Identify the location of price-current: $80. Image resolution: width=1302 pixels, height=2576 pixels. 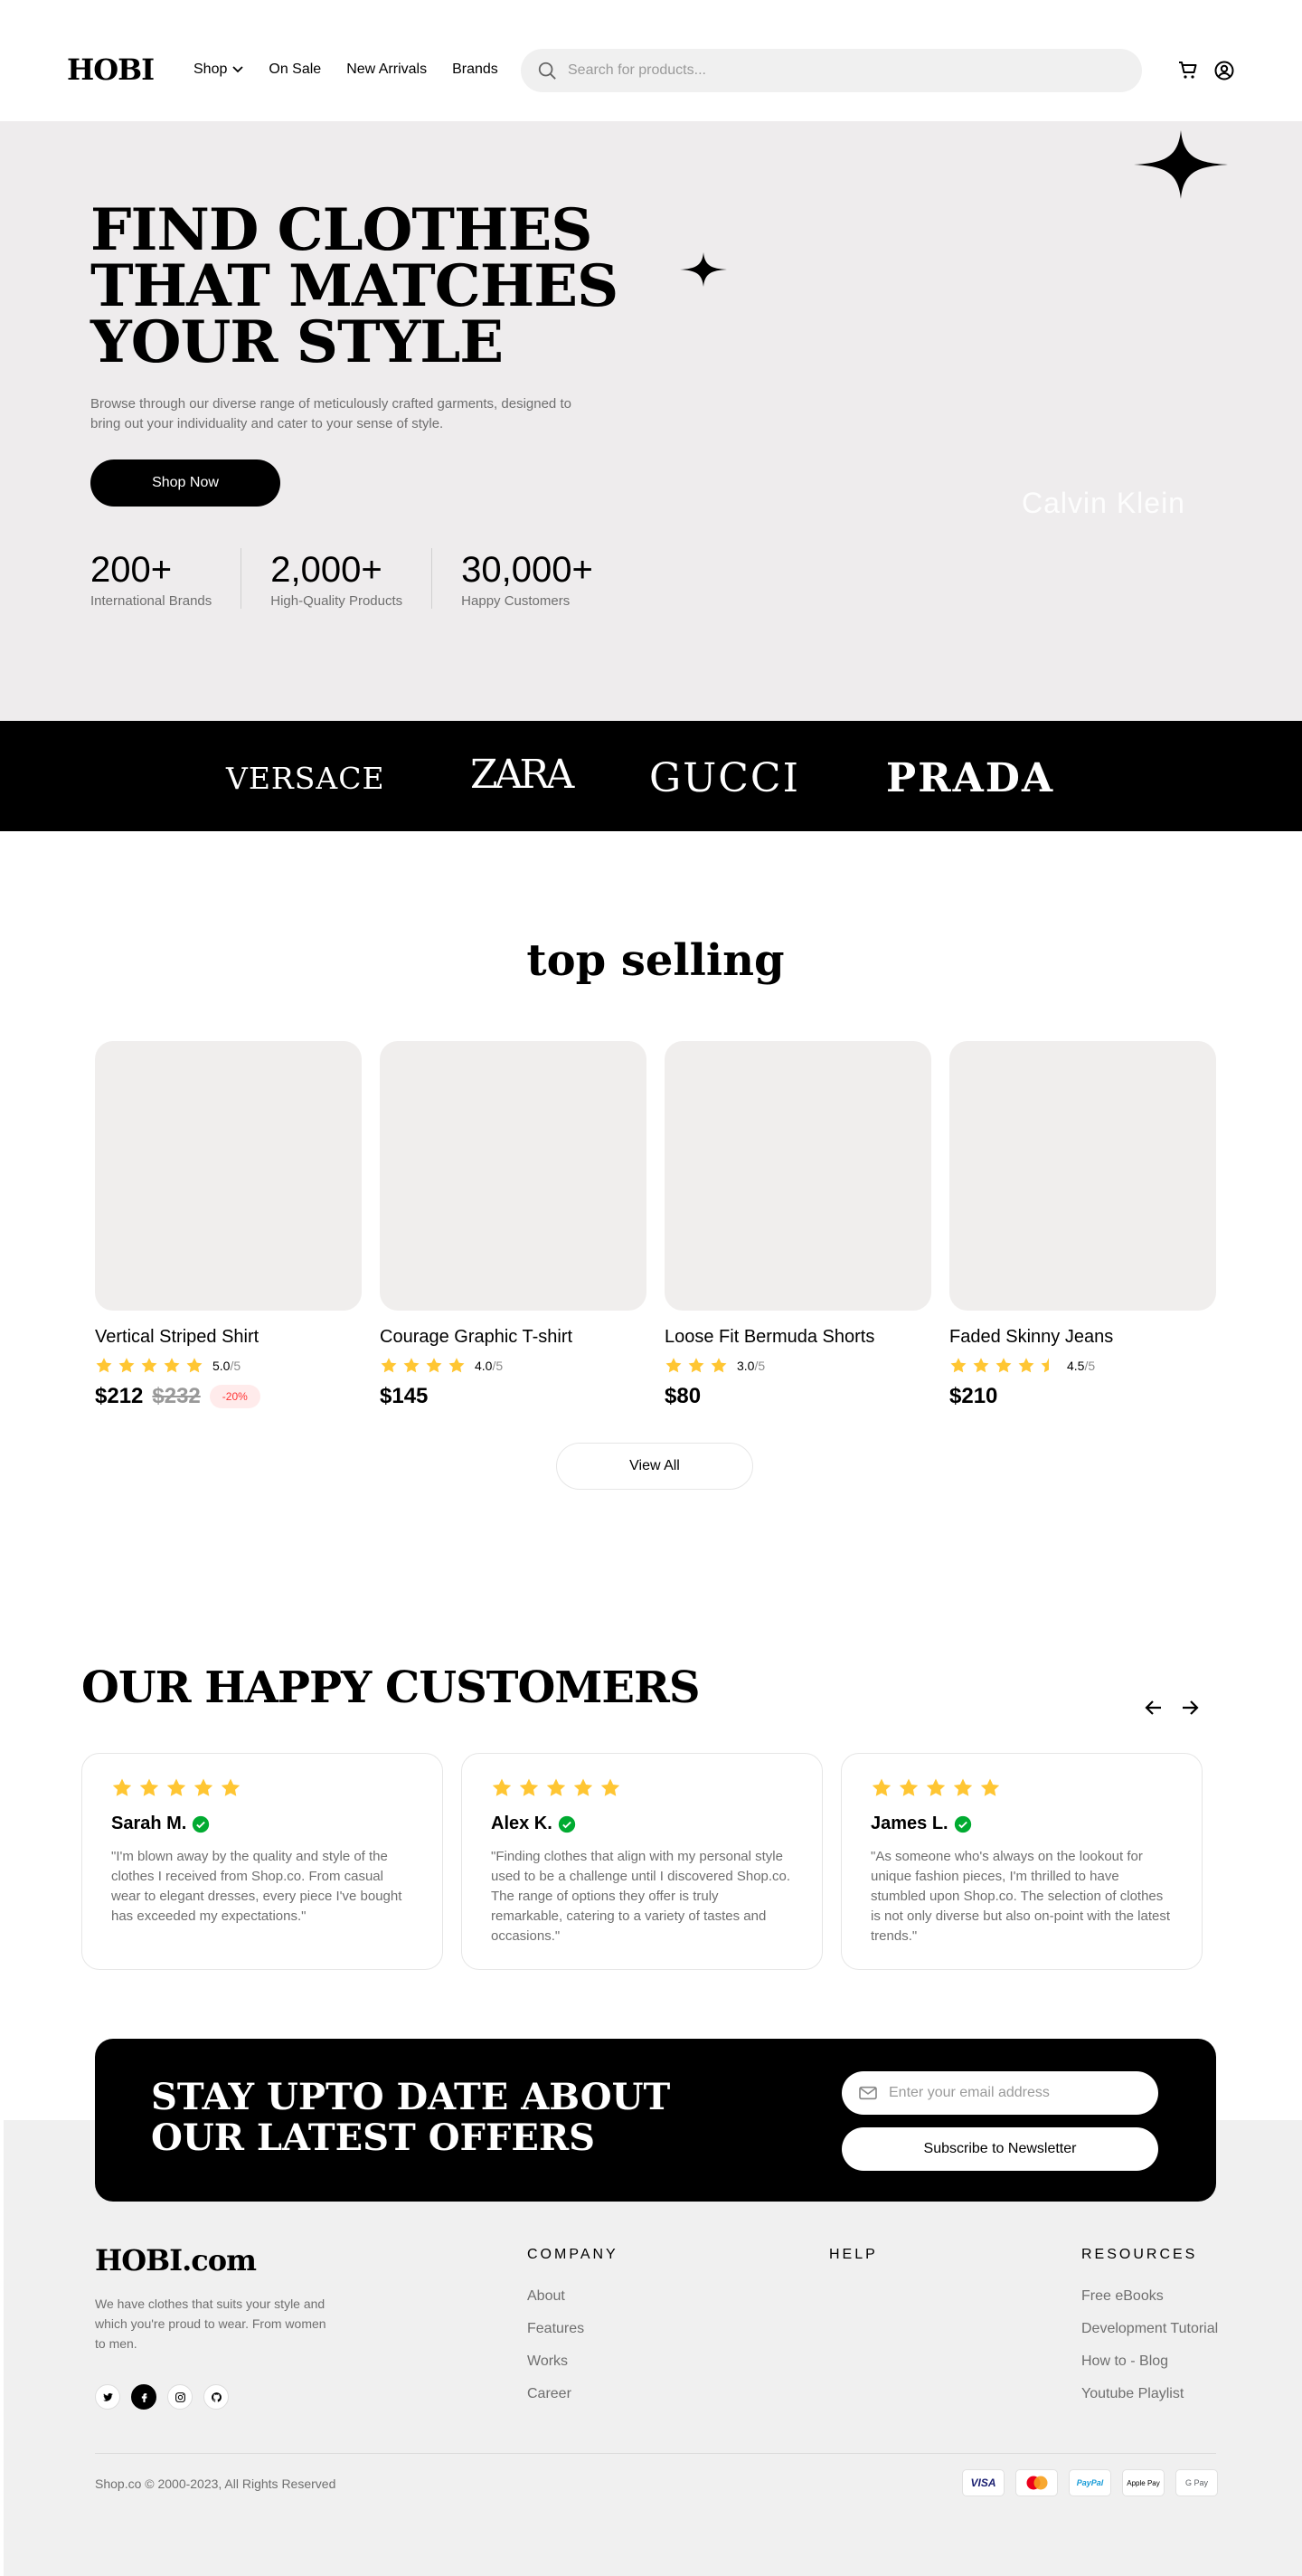
(684, 1396).